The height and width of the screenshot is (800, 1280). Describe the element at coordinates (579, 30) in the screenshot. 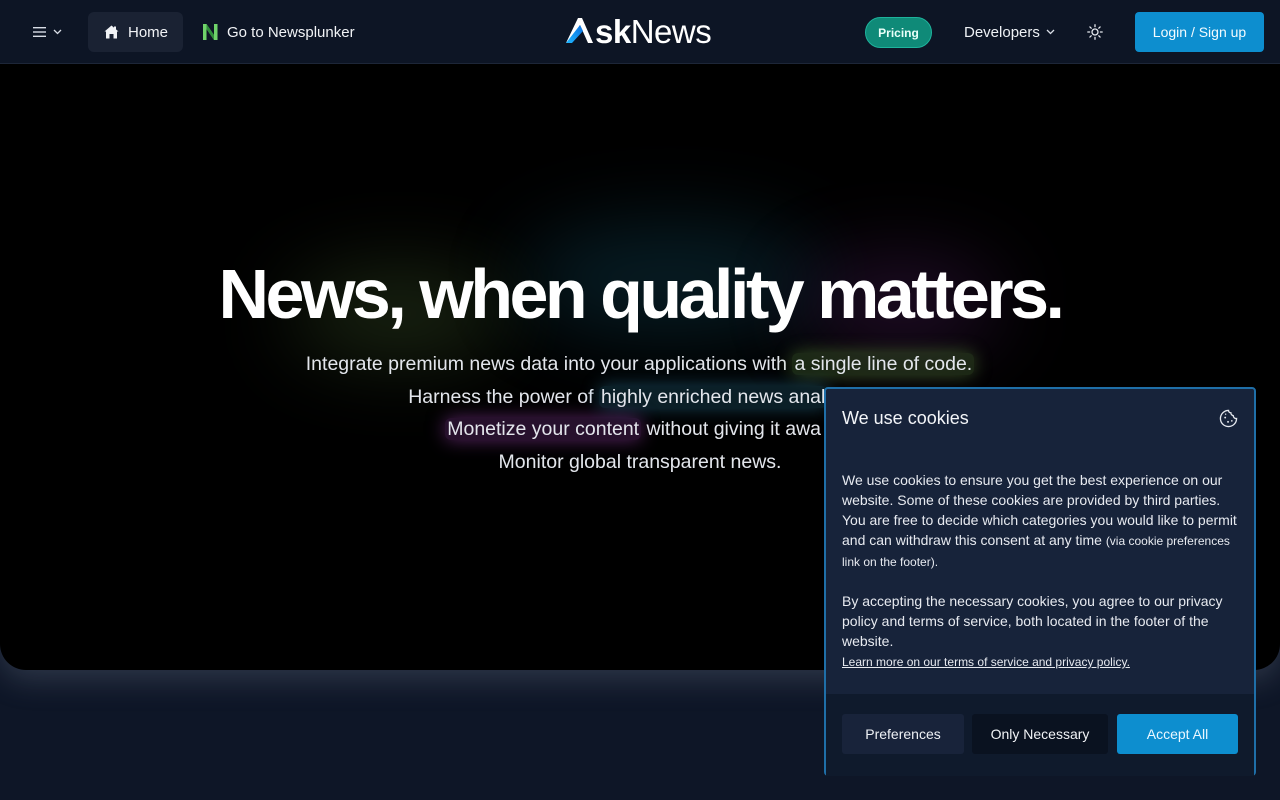

I see `asknews-a-logo-icon` at that location.